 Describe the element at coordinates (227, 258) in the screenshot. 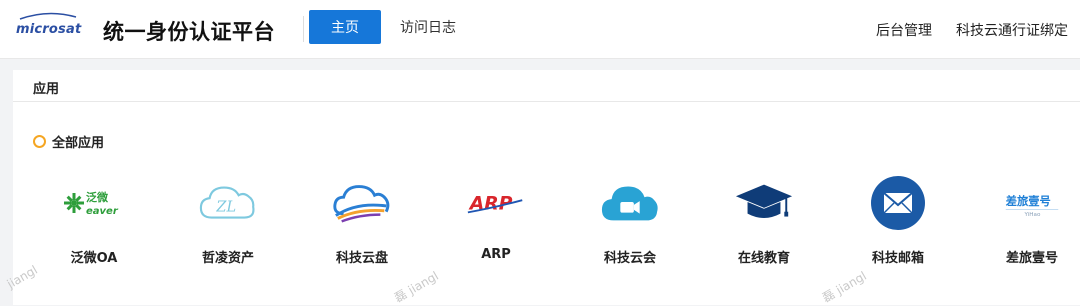

I see `app-label: 哲凌资产` at that location.